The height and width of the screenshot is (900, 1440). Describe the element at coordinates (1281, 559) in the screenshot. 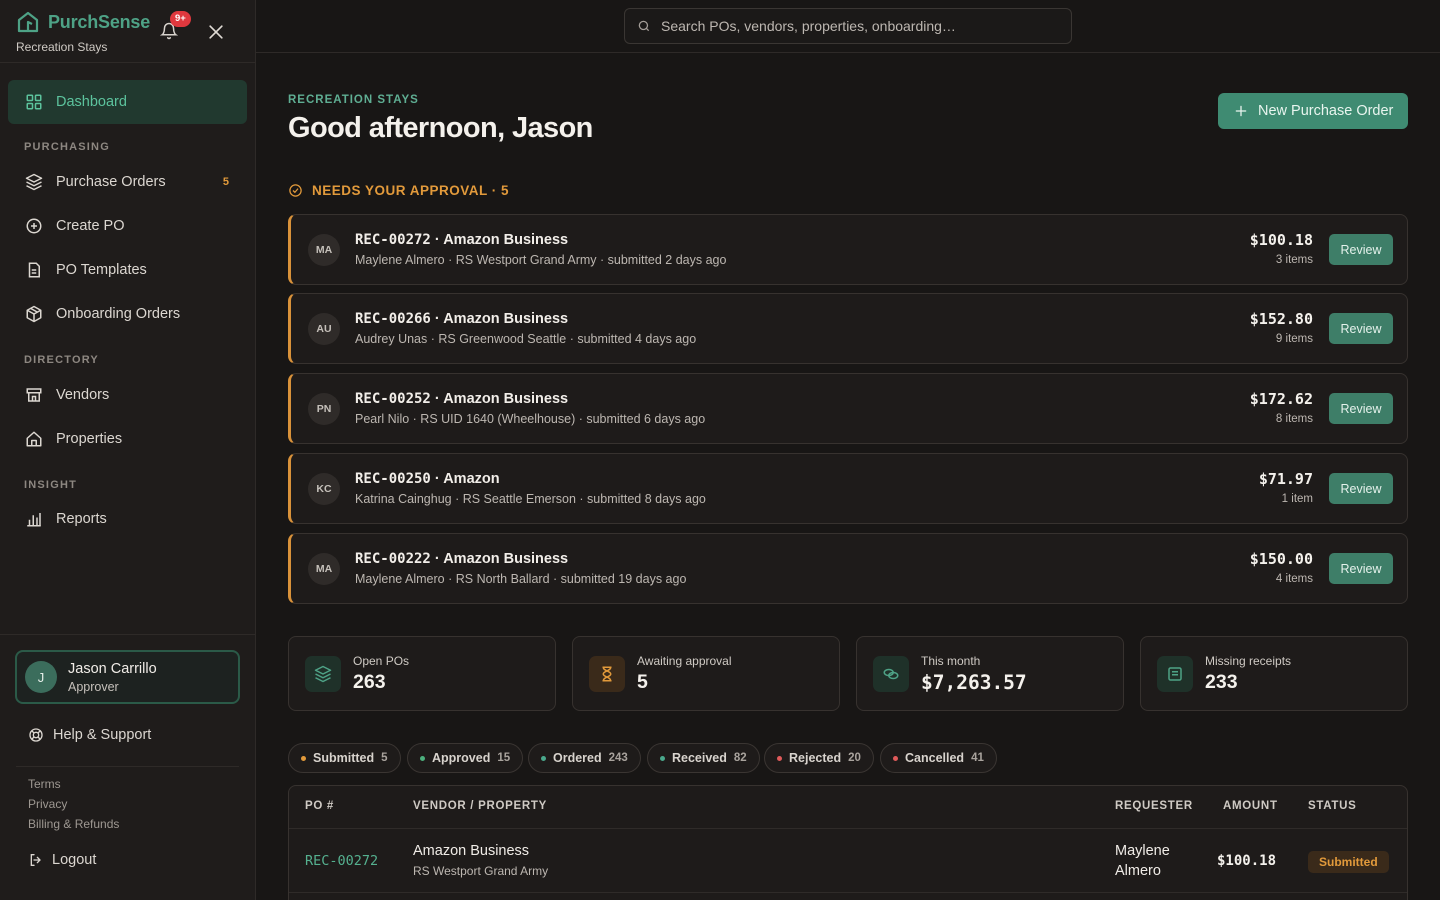

I see `approval-amount: $150.00` at that location.